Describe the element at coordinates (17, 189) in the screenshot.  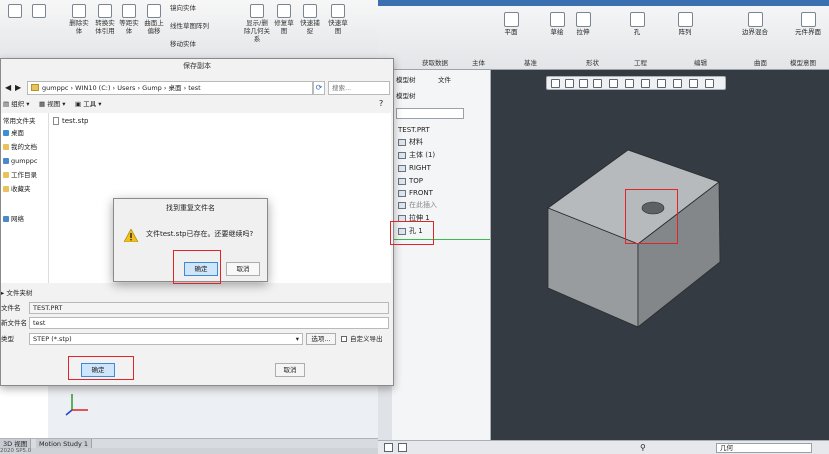
I see `nav-item-favorites: 收藏夹` at that location.